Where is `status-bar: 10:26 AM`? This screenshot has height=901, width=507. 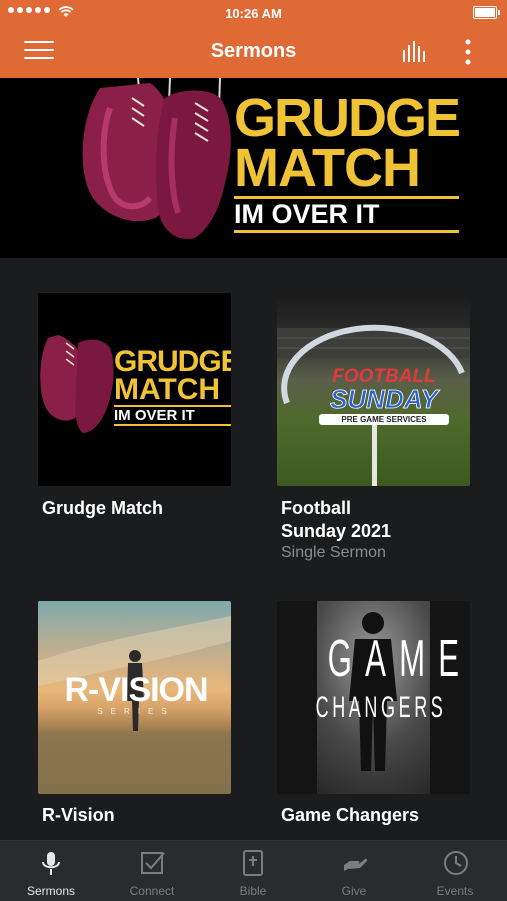
status-bar: 10:26 AM is located at coordinates (253, 13).